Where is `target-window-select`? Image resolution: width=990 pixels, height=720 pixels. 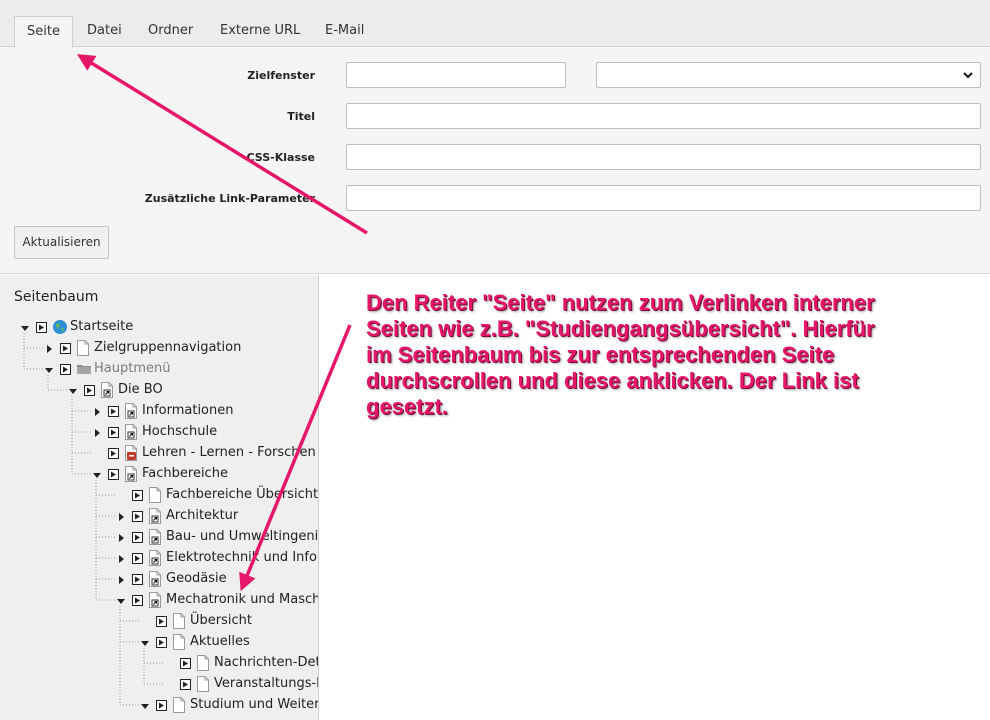
target-window-select is located at coordinates (788, 75).